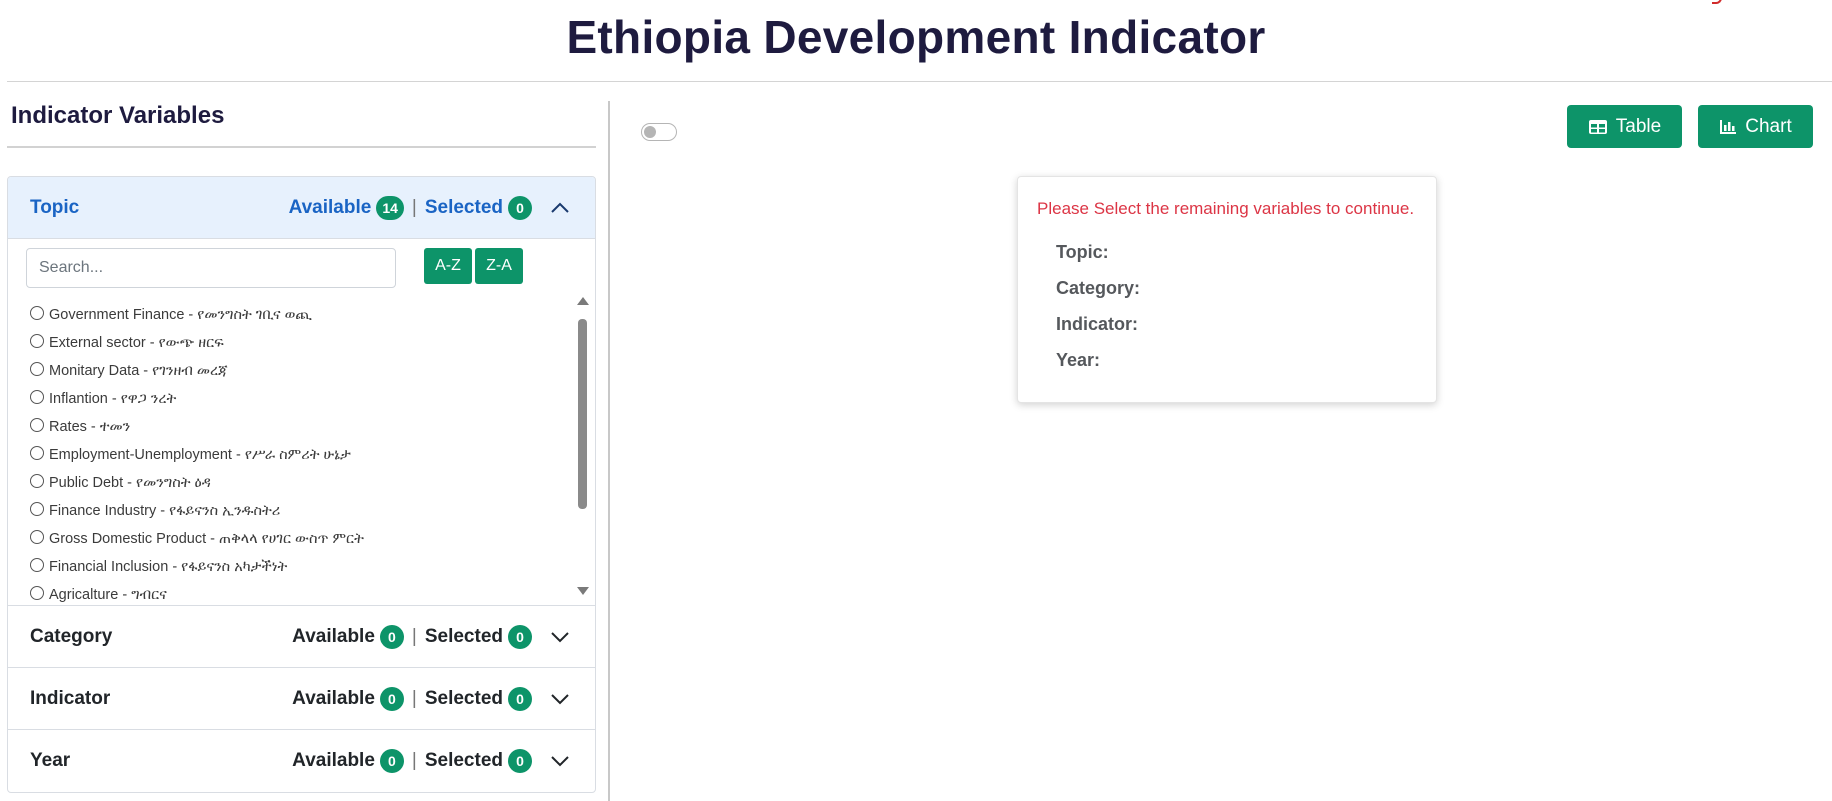 Image resolution: width=1832 pixels, height=801 pixels. What do you see at coordinates (113, 399) in the screenshot?
I see `topic-option-label: Inflantion - የዋጋ ንረት` at bounding box center [113, 399].